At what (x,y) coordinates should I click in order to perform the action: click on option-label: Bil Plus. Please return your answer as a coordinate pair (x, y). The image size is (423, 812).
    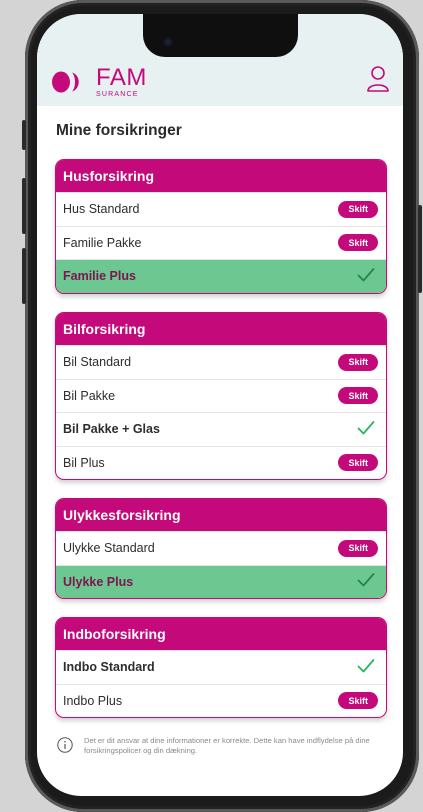
    Looking at the image, I should click on (84, 462).